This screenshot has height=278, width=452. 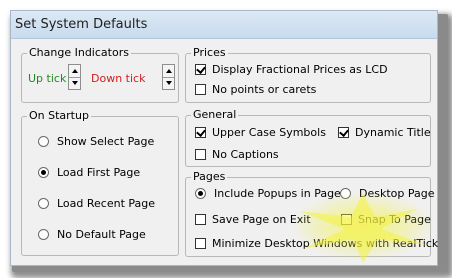 I want to click on general-legend: General, so click(x=215, y=115).